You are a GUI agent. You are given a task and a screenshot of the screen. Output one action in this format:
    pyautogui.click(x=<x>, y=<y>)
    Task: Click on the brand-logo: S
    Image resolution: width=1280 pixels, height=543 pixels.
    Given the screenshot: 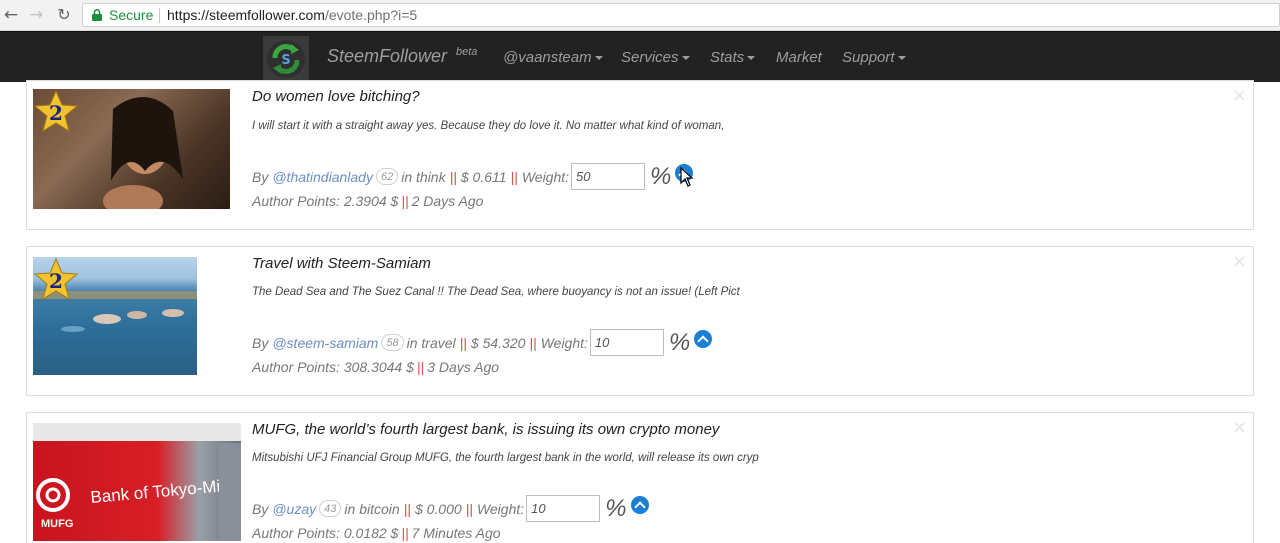 What is the action you would take?
    pyautogui.click(x=286, y=59)
    